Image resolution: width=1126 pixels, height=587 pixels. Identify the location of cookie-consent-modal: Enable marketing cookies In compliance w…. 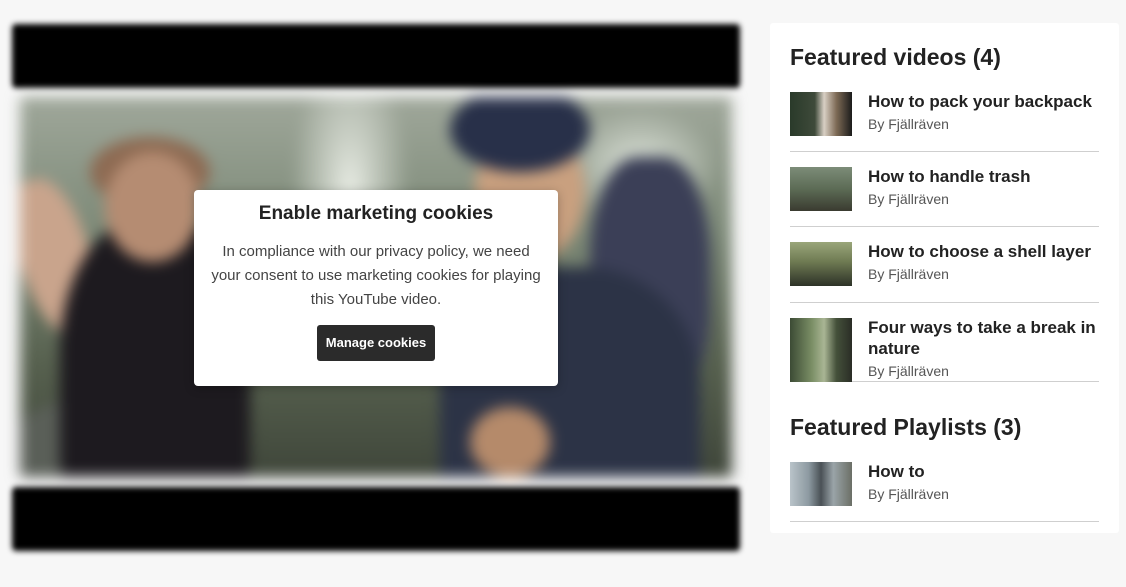
(376, 288).